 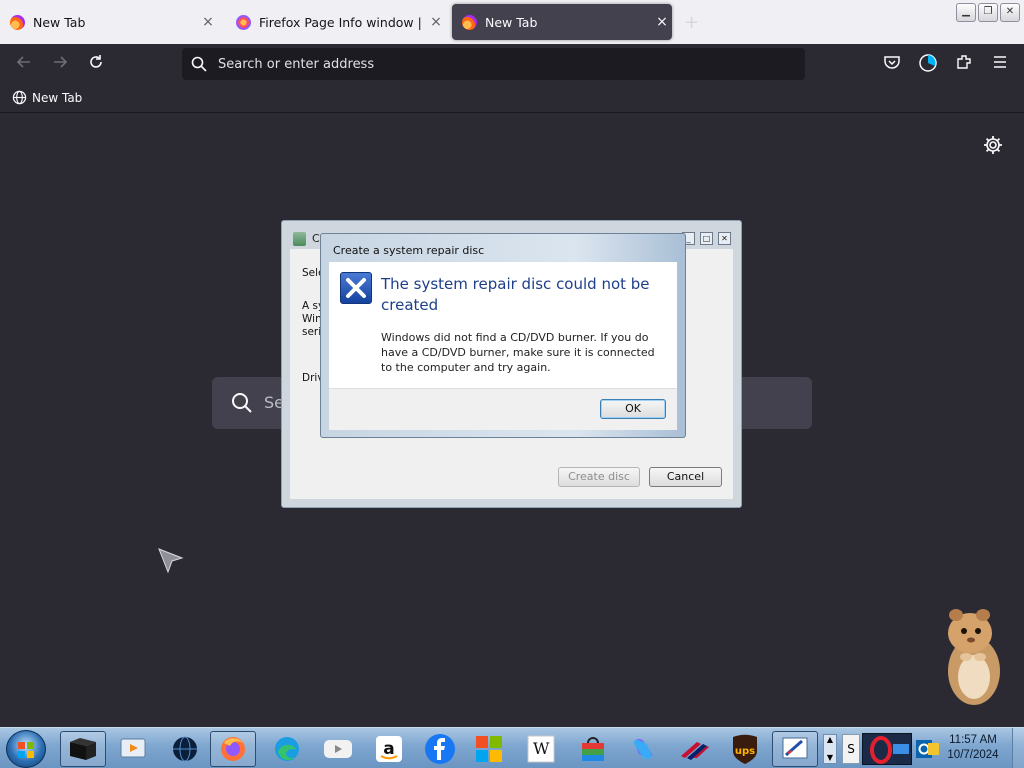 What do you see at coordinates (1000, 65) in the screenshot?
I see `menu-icon` at bounding box center [1000, 65].